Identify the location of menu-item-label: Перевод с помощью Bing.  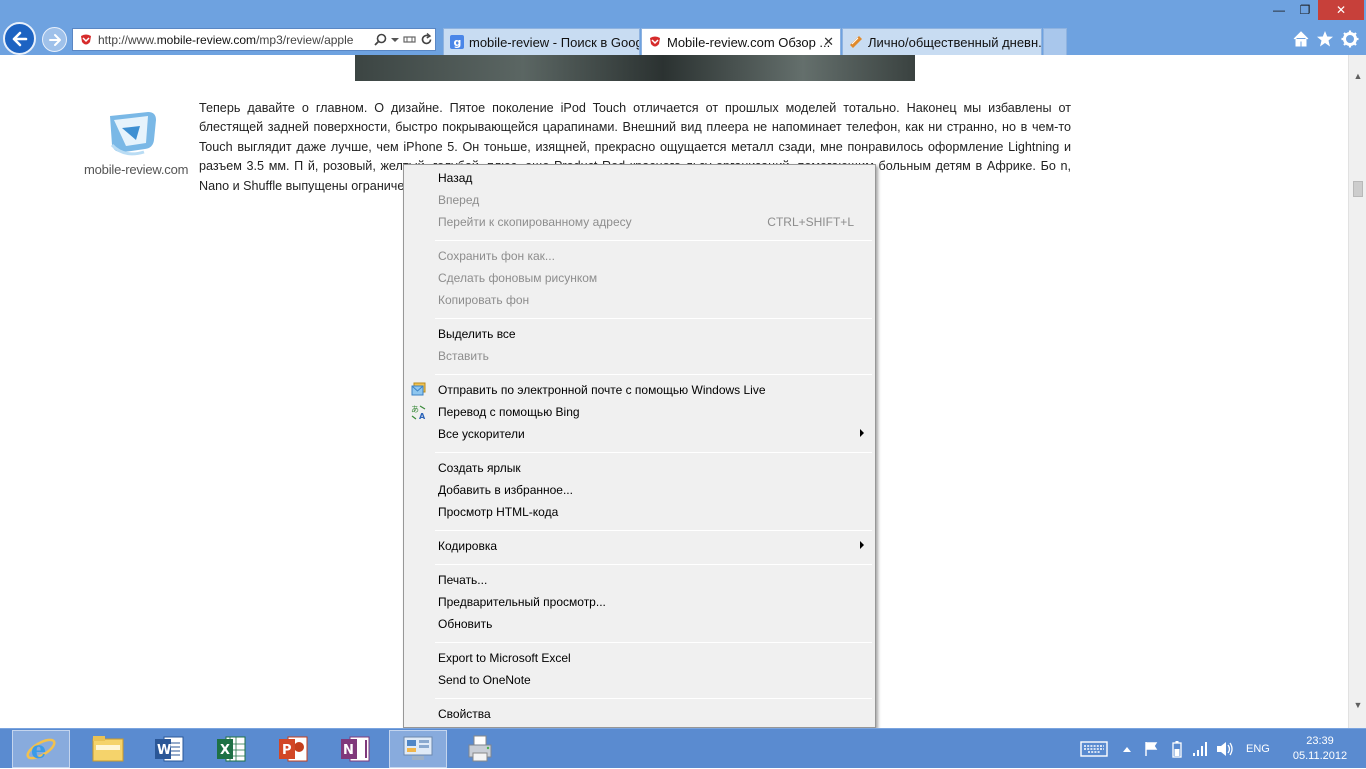
(509, 412).